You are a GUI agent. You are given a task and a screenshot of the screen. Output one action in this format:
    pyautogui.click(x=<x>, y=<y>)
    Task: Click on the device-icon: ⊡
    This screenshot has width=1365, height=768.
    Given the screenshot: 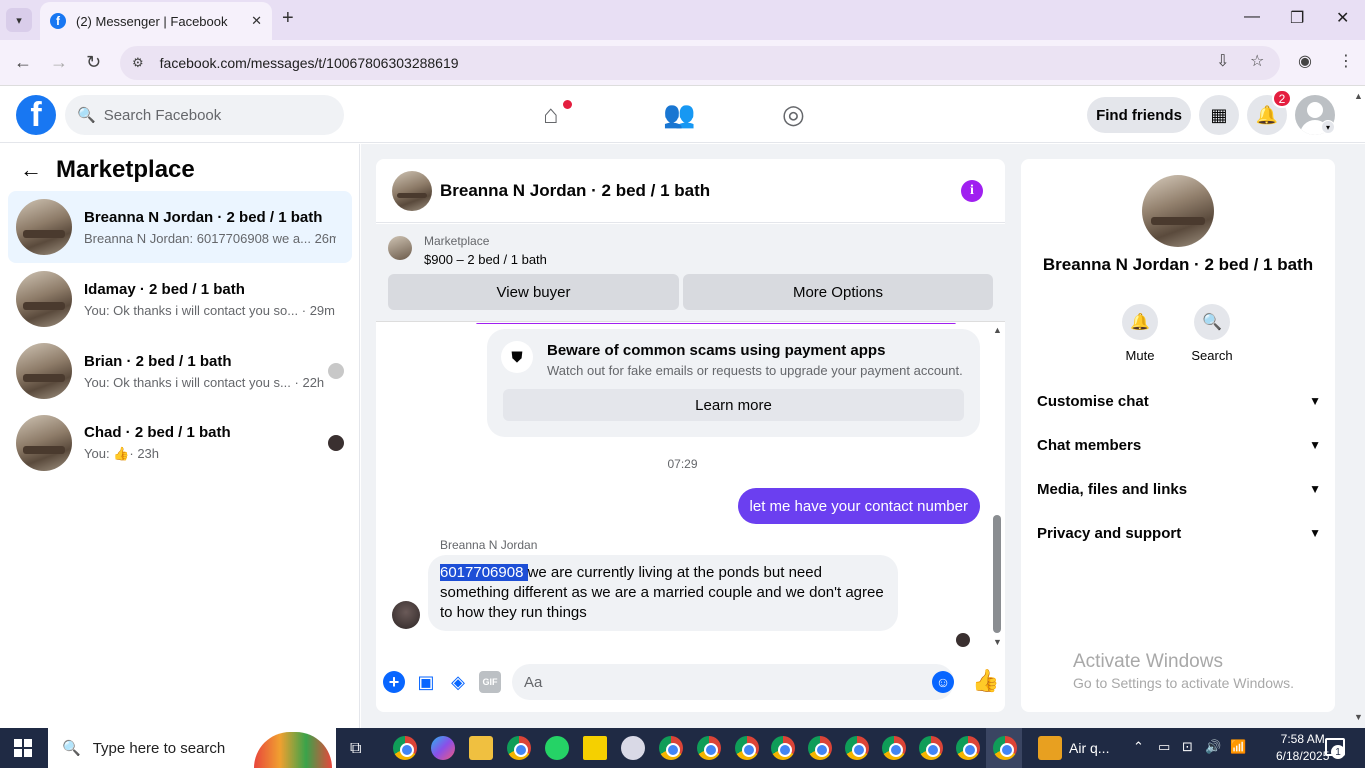 What is the action you would take?
    pyautogui.click(x=1187, y=747)
    